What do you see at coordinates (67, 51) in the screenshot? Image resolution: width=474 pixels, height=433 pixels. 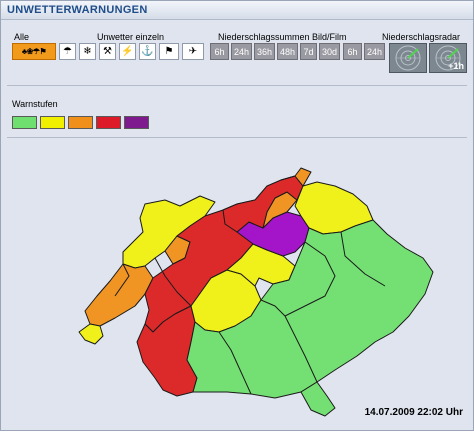 I see `rain-icon-button: ☂` at bounding box center [67, 51].